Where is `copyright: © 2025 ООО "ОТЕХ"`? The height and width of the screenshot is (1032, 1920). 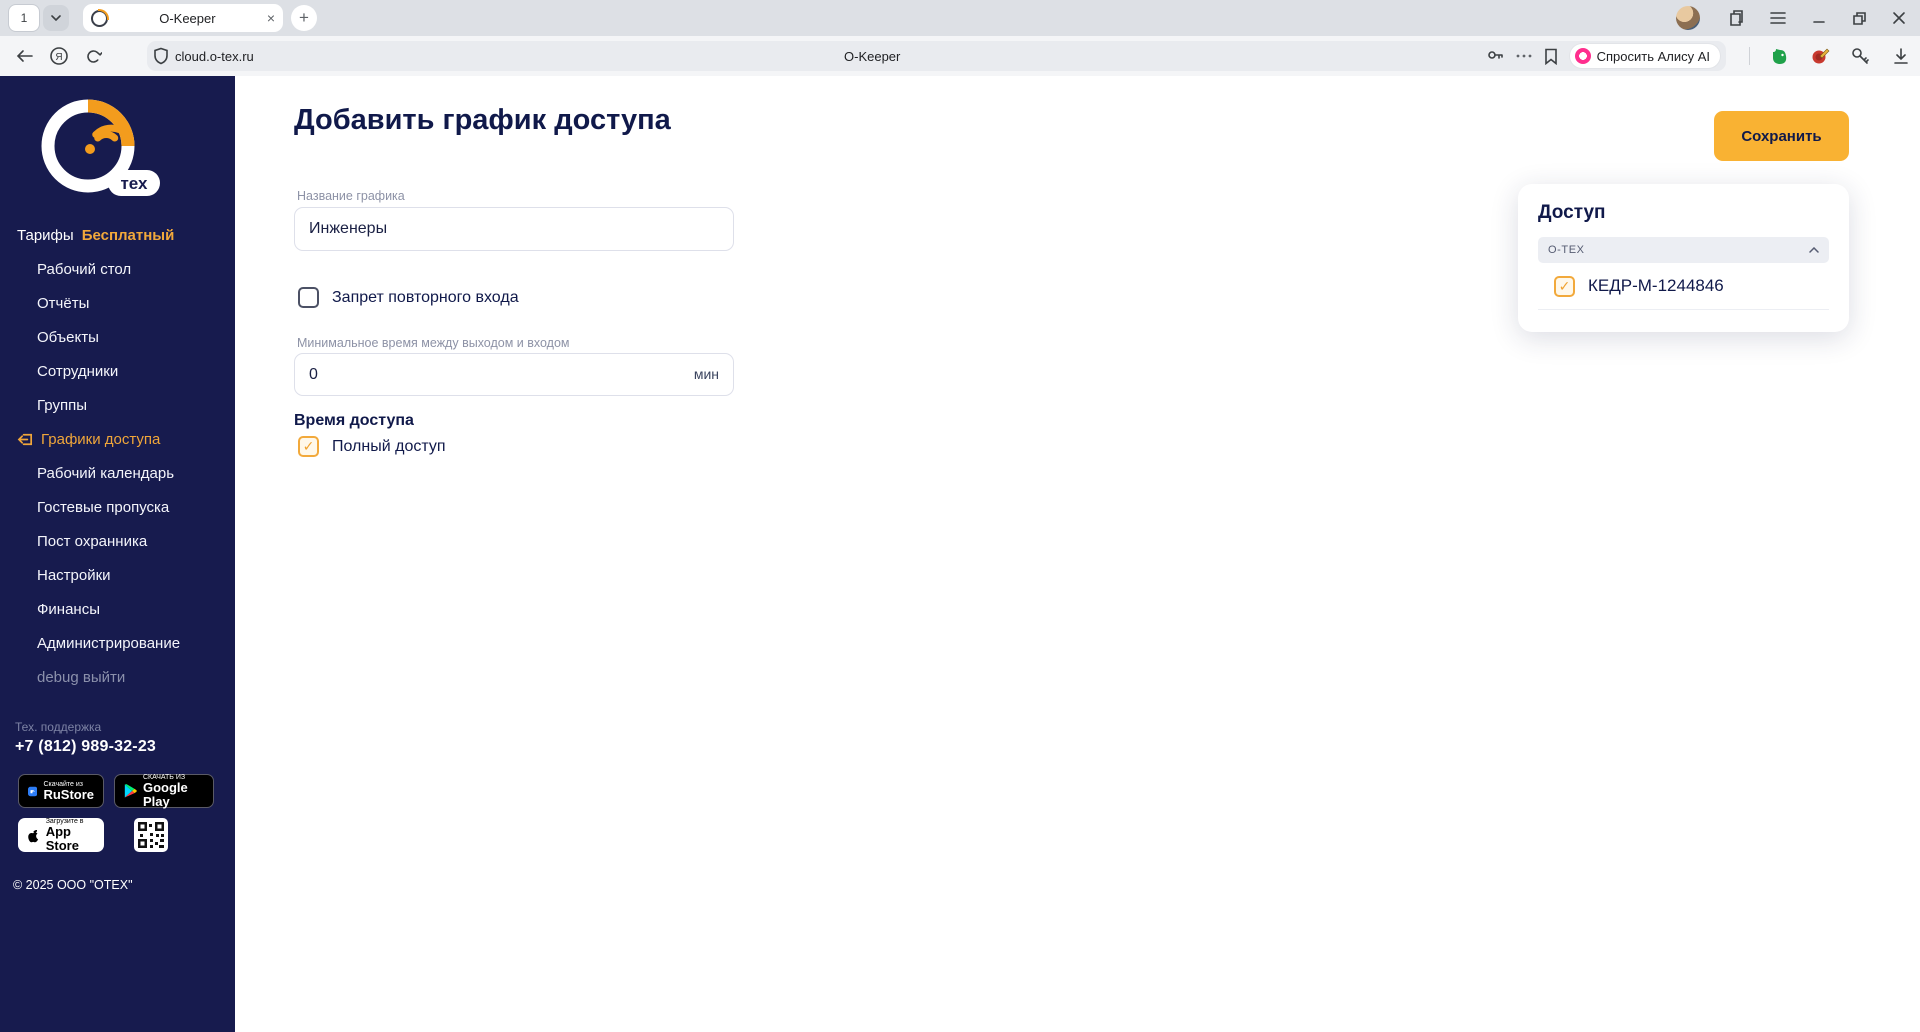
copyright: © 2025 ООО "ОТЕХ" is located at coordinates (73, 885).